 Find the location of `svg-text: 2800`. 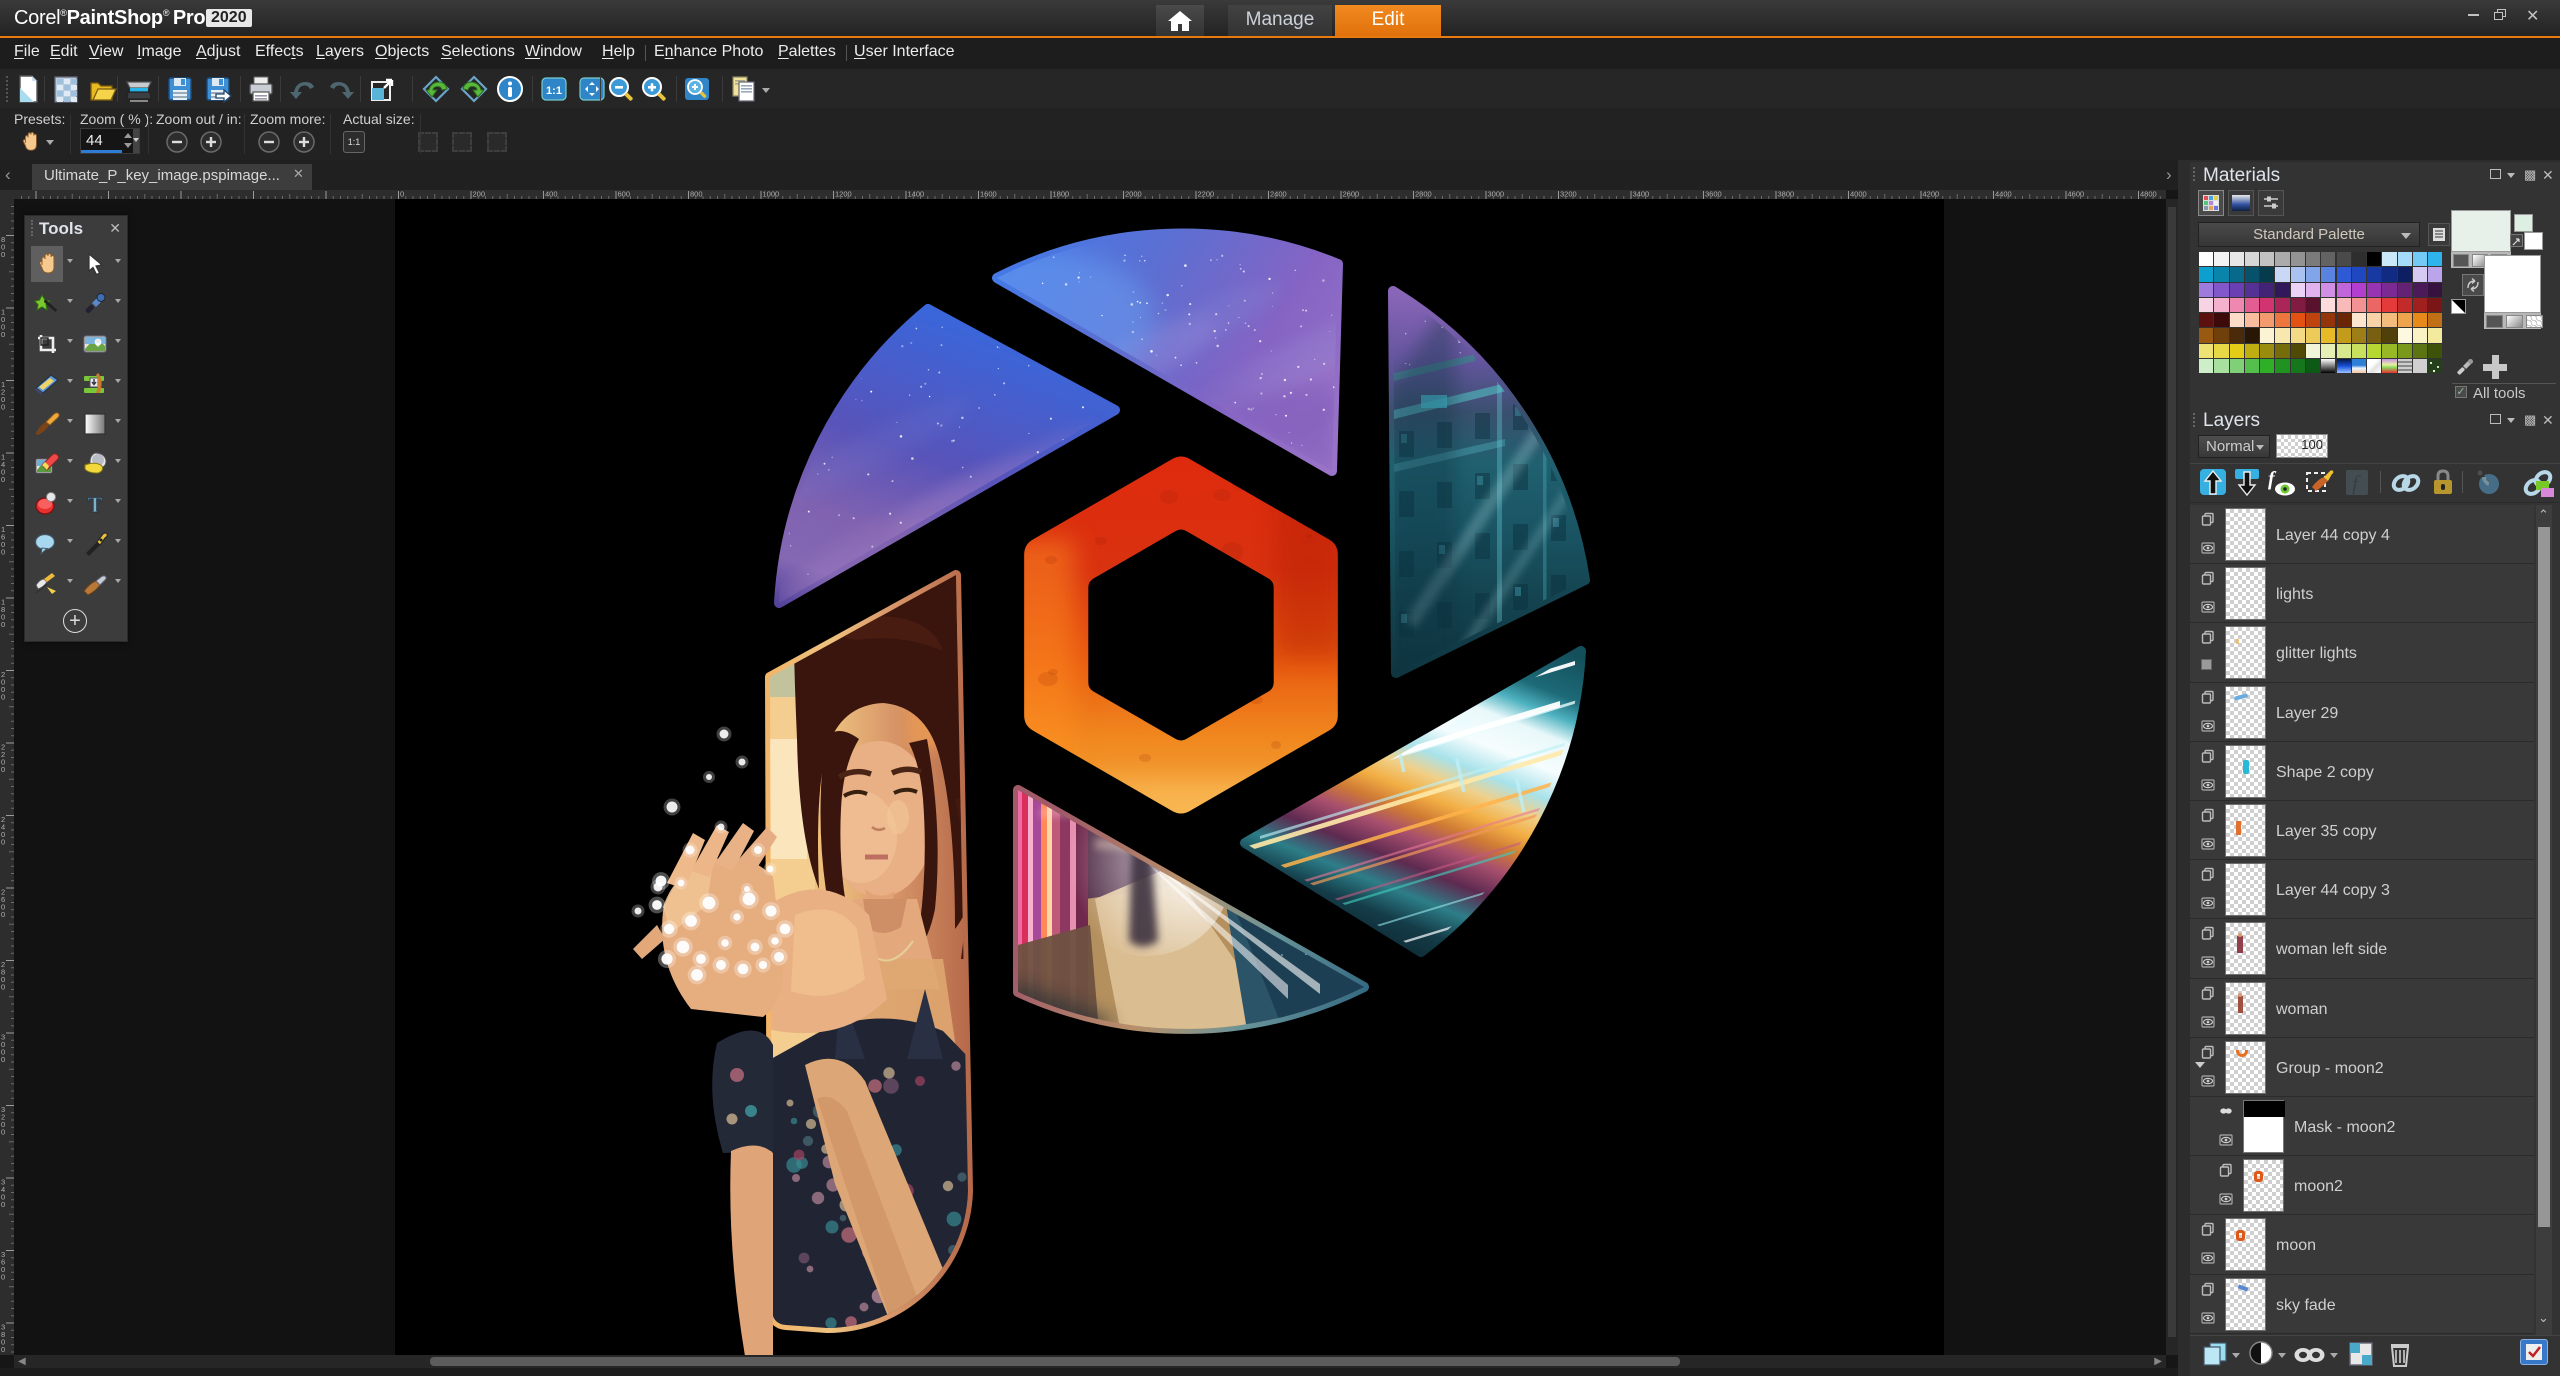

svg-text: 2800 is located at coordinates (1423, 194).